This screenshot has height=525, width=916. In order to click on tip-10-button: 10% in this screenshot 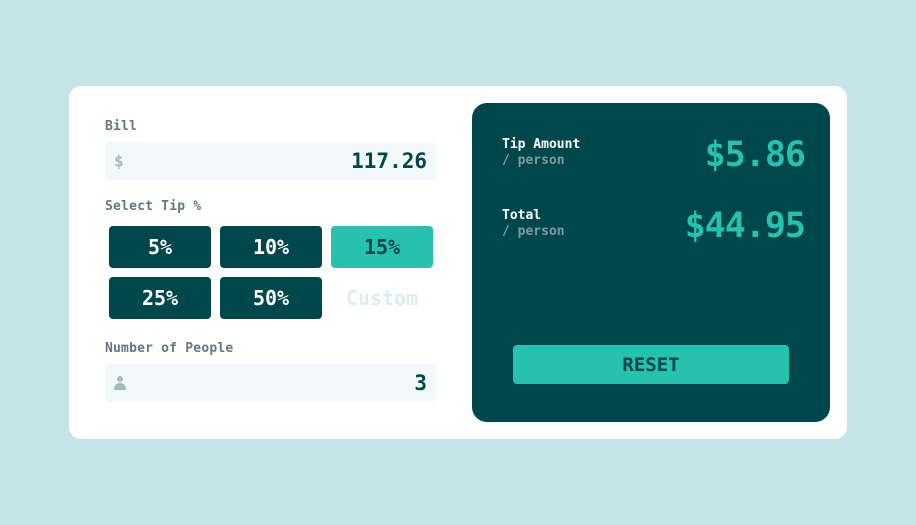, I will do `click(271, 247)`.